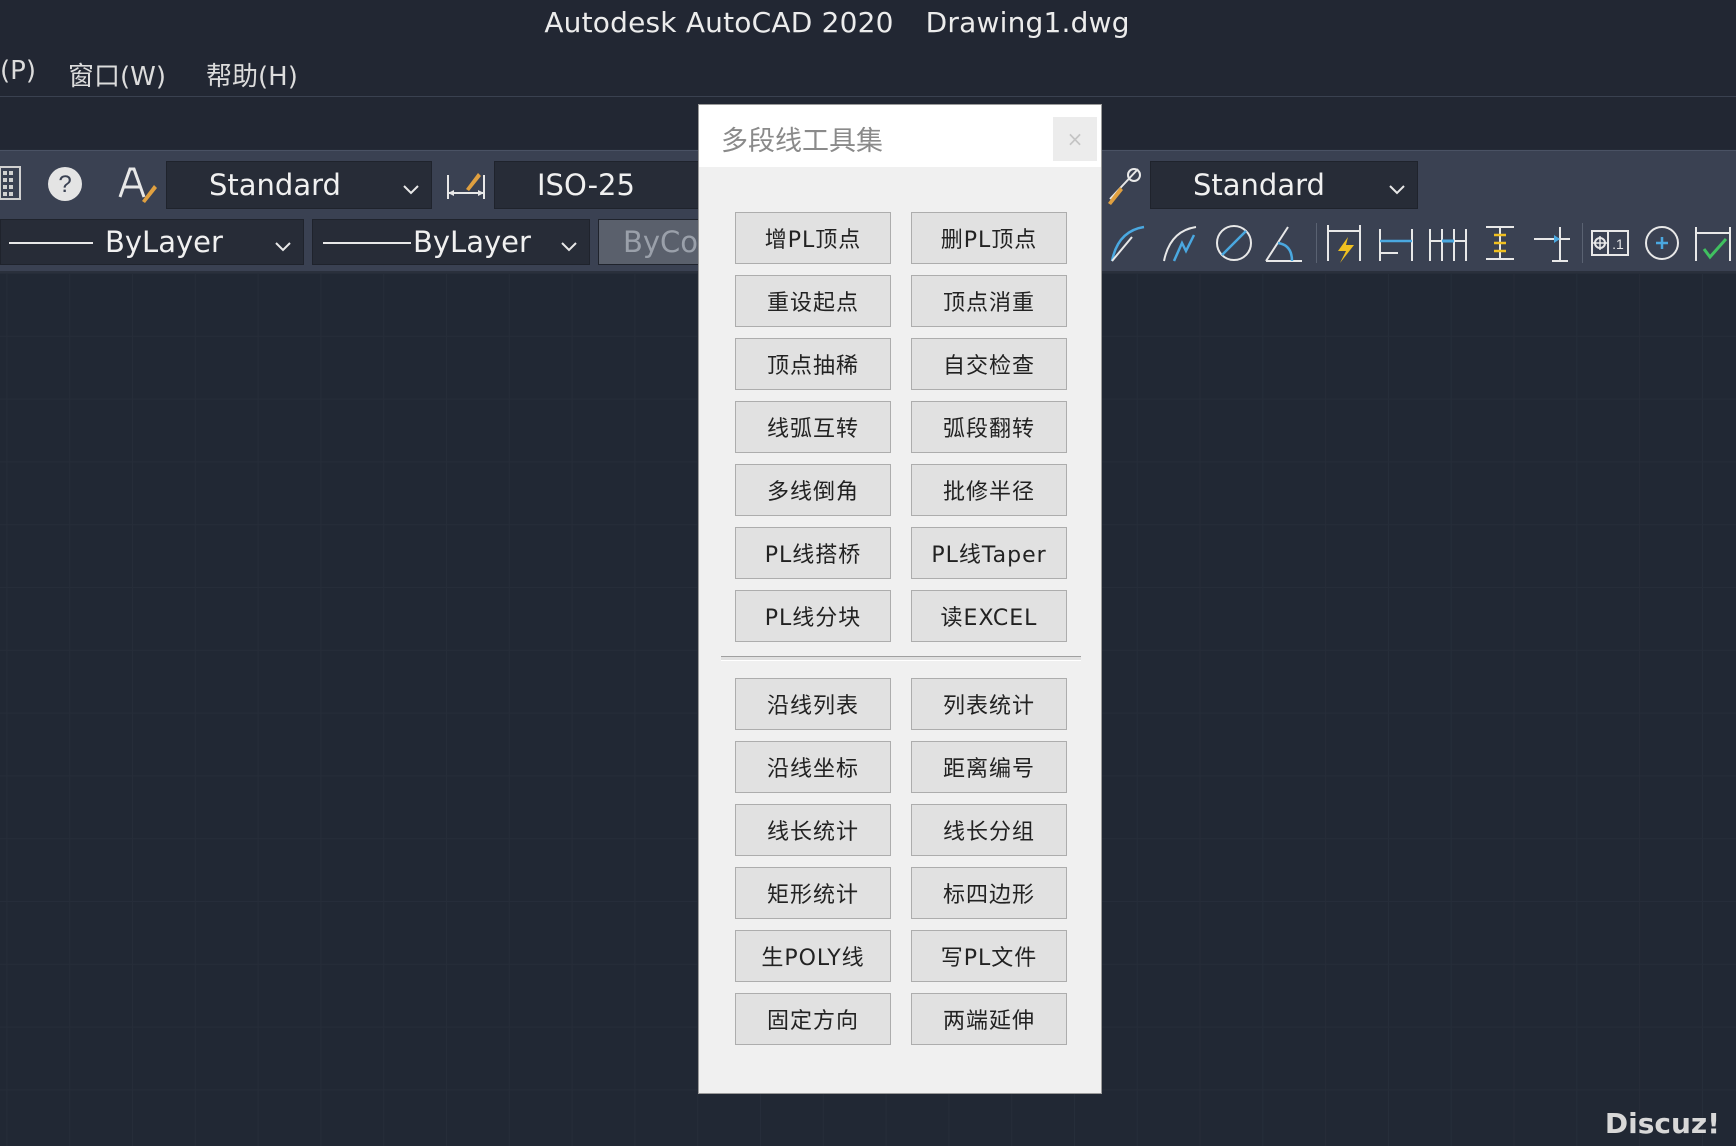 This screenshot has width=1736, height=1146. I want to click on menu-item-help: 帮助(H), so click(252, 74).